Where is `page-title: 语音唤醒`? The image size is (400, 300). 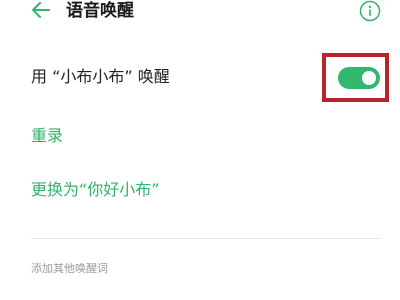 page-title: 语音唤醒 is located at coordinates (100, 11).